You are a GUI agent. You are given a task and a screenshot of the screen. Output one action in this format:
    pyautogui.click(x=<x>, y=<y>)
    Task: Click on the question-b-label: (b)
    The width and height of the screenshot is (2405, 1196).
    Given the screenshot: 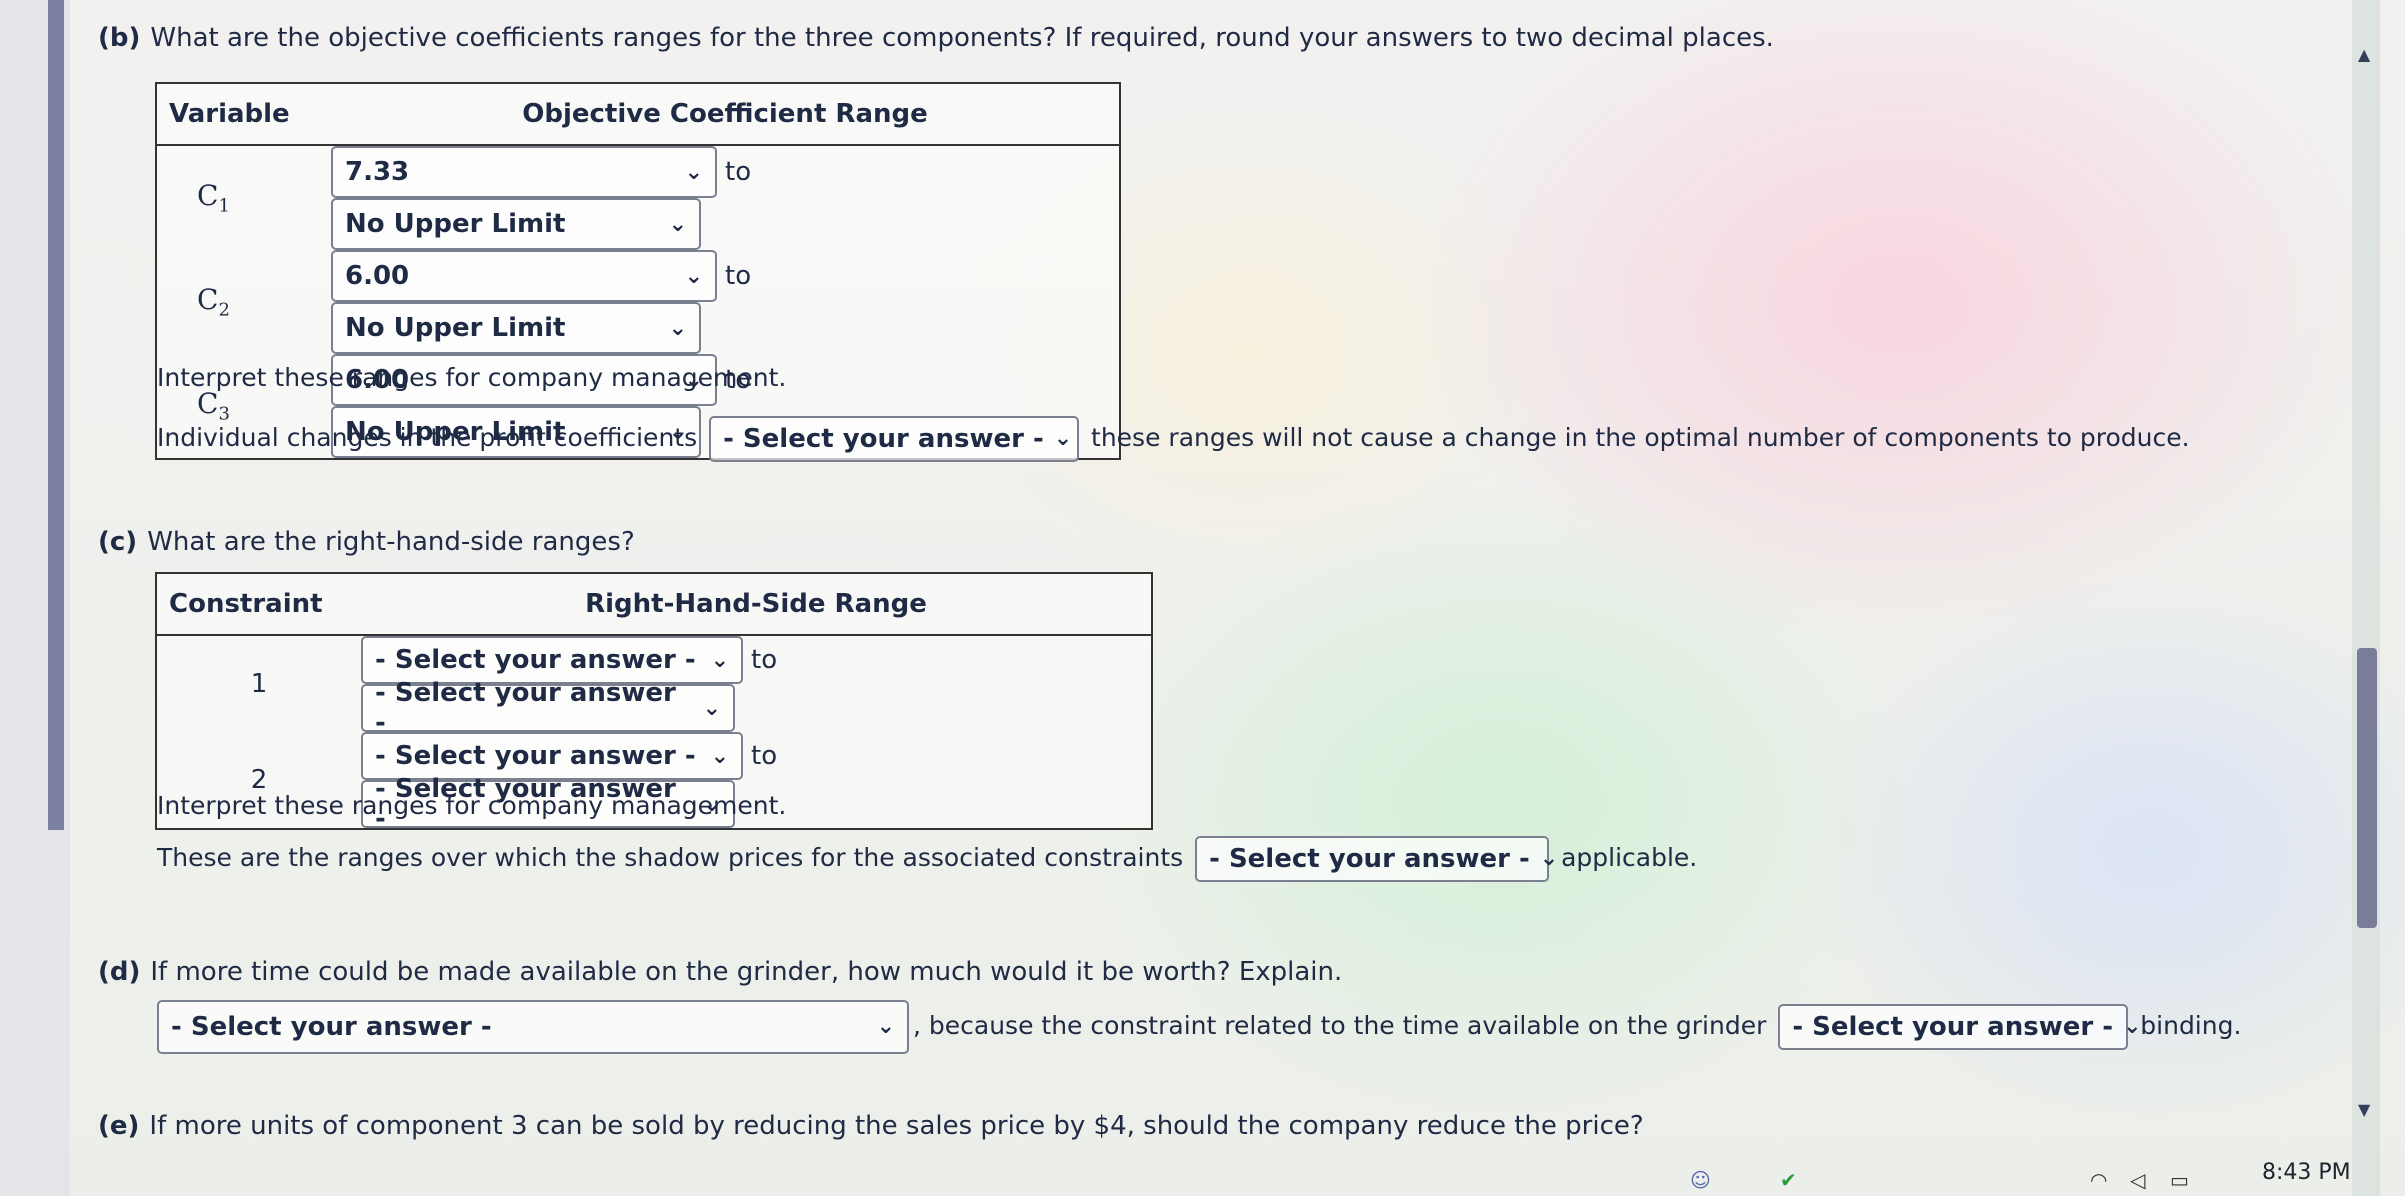 What is the action you would take?
    pyautogui.click(x=119, y=38)
    